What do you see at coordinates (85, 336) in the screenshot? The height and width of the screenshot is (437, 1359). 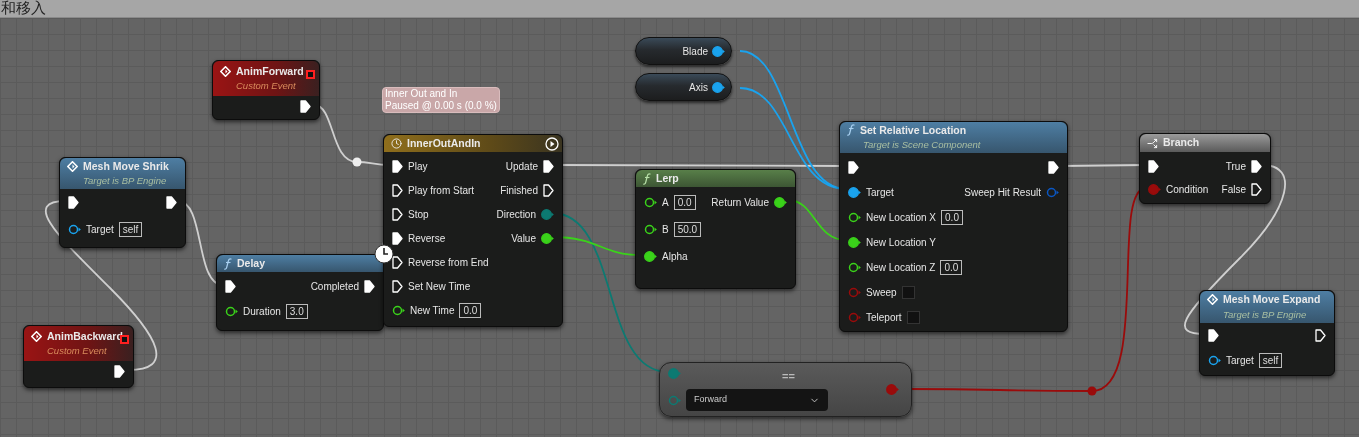 I see `node-title: AnimBackward` at bounding box center [85, 336].